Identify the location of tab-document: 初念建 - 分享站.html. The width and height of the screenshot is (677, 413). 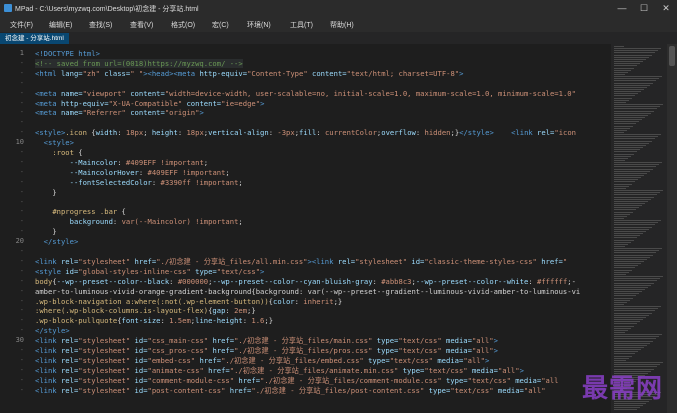
(34, 38).